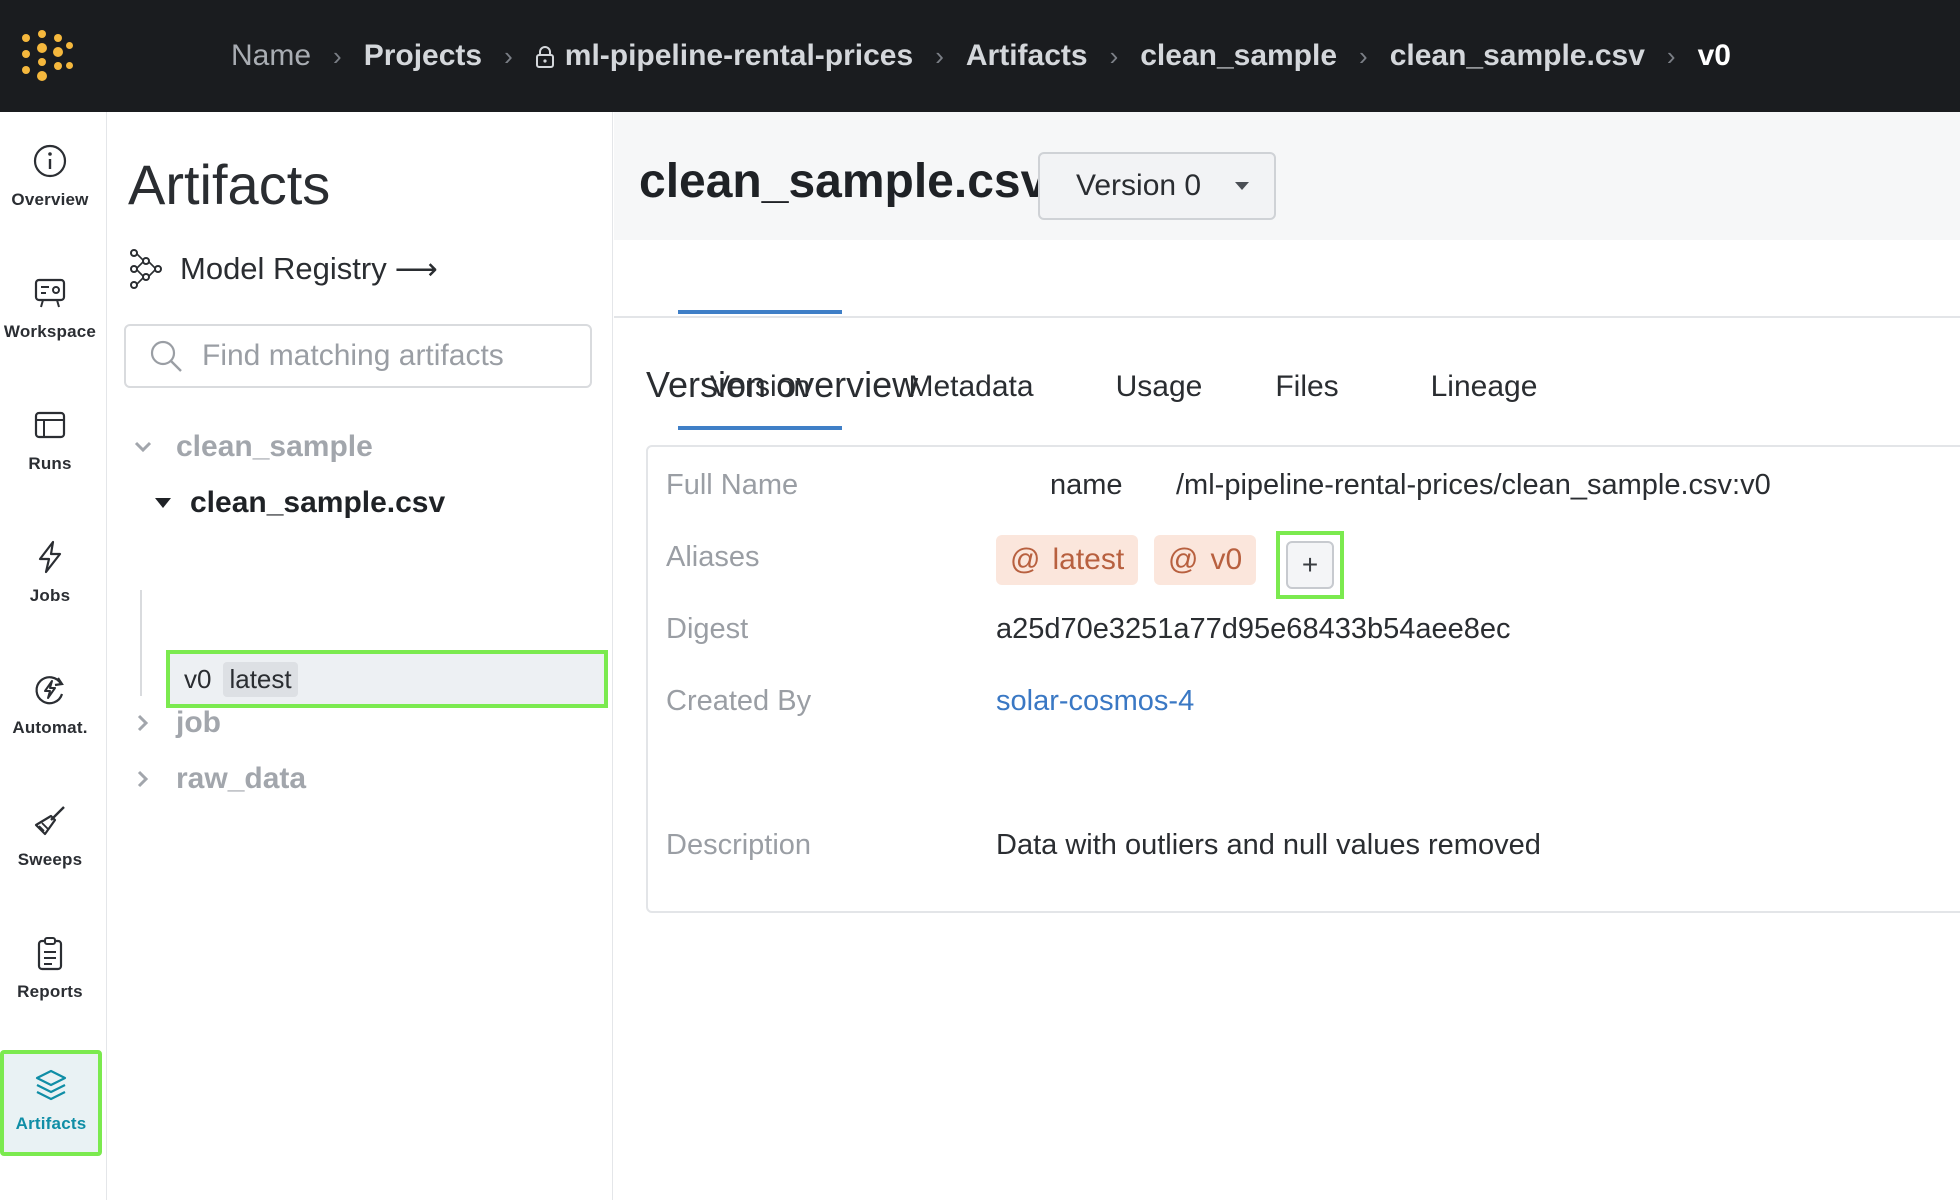 The height and width of the screenshot is (1200, 1960). I want to click on field-label-full-name: Full Name, so click(732, 485).